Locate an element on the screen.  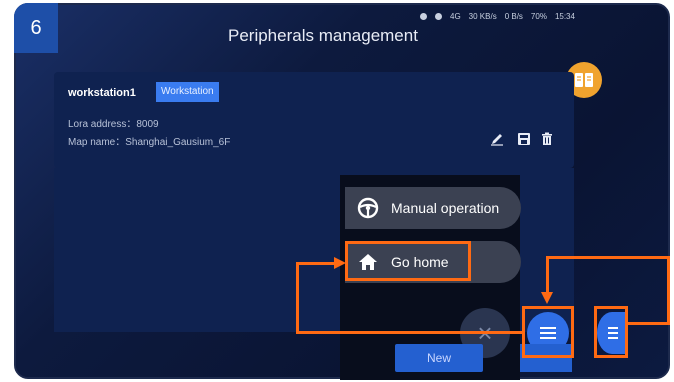
step-badge: 6 is located at coordinates (36, 28).